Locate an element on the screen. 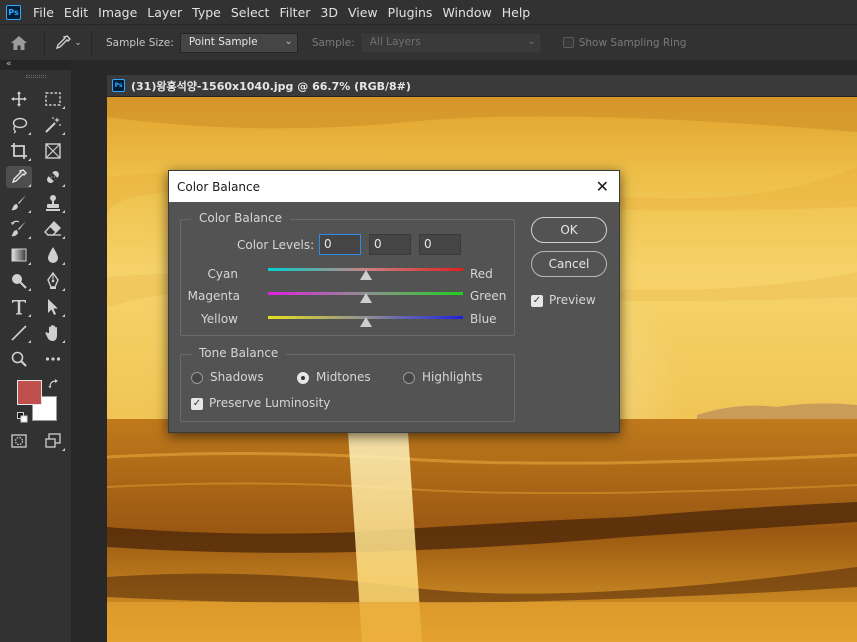 The height and width of the screenshot is (642, 857). menu-edit: Edit is located at coordinates (76, 12).